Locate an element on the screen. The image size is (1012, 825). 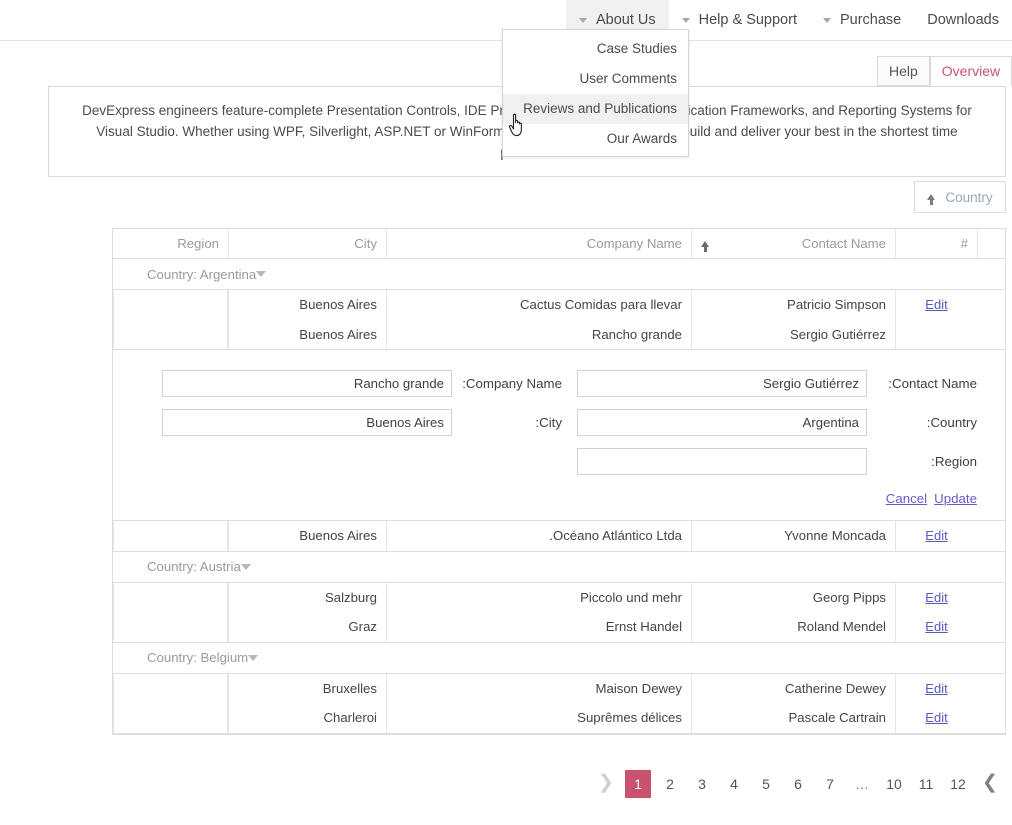
field-company-name: Company Name: is located at coordinates (352, 383).